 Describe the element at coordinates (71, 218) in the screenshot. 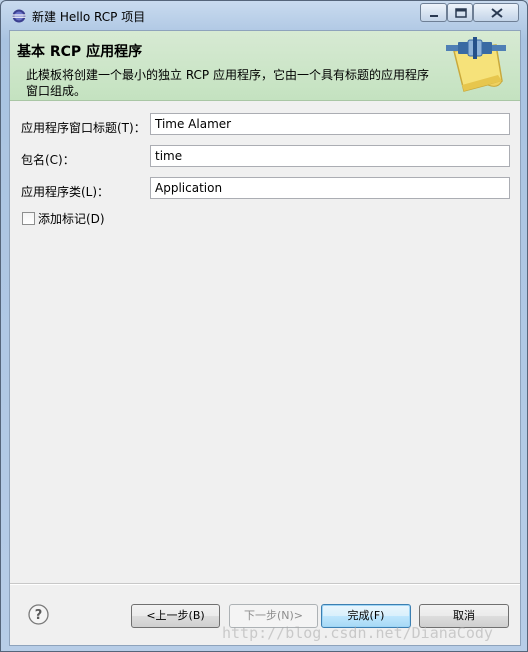

I see `add-branding-label: 添加标记(D)` at that location.